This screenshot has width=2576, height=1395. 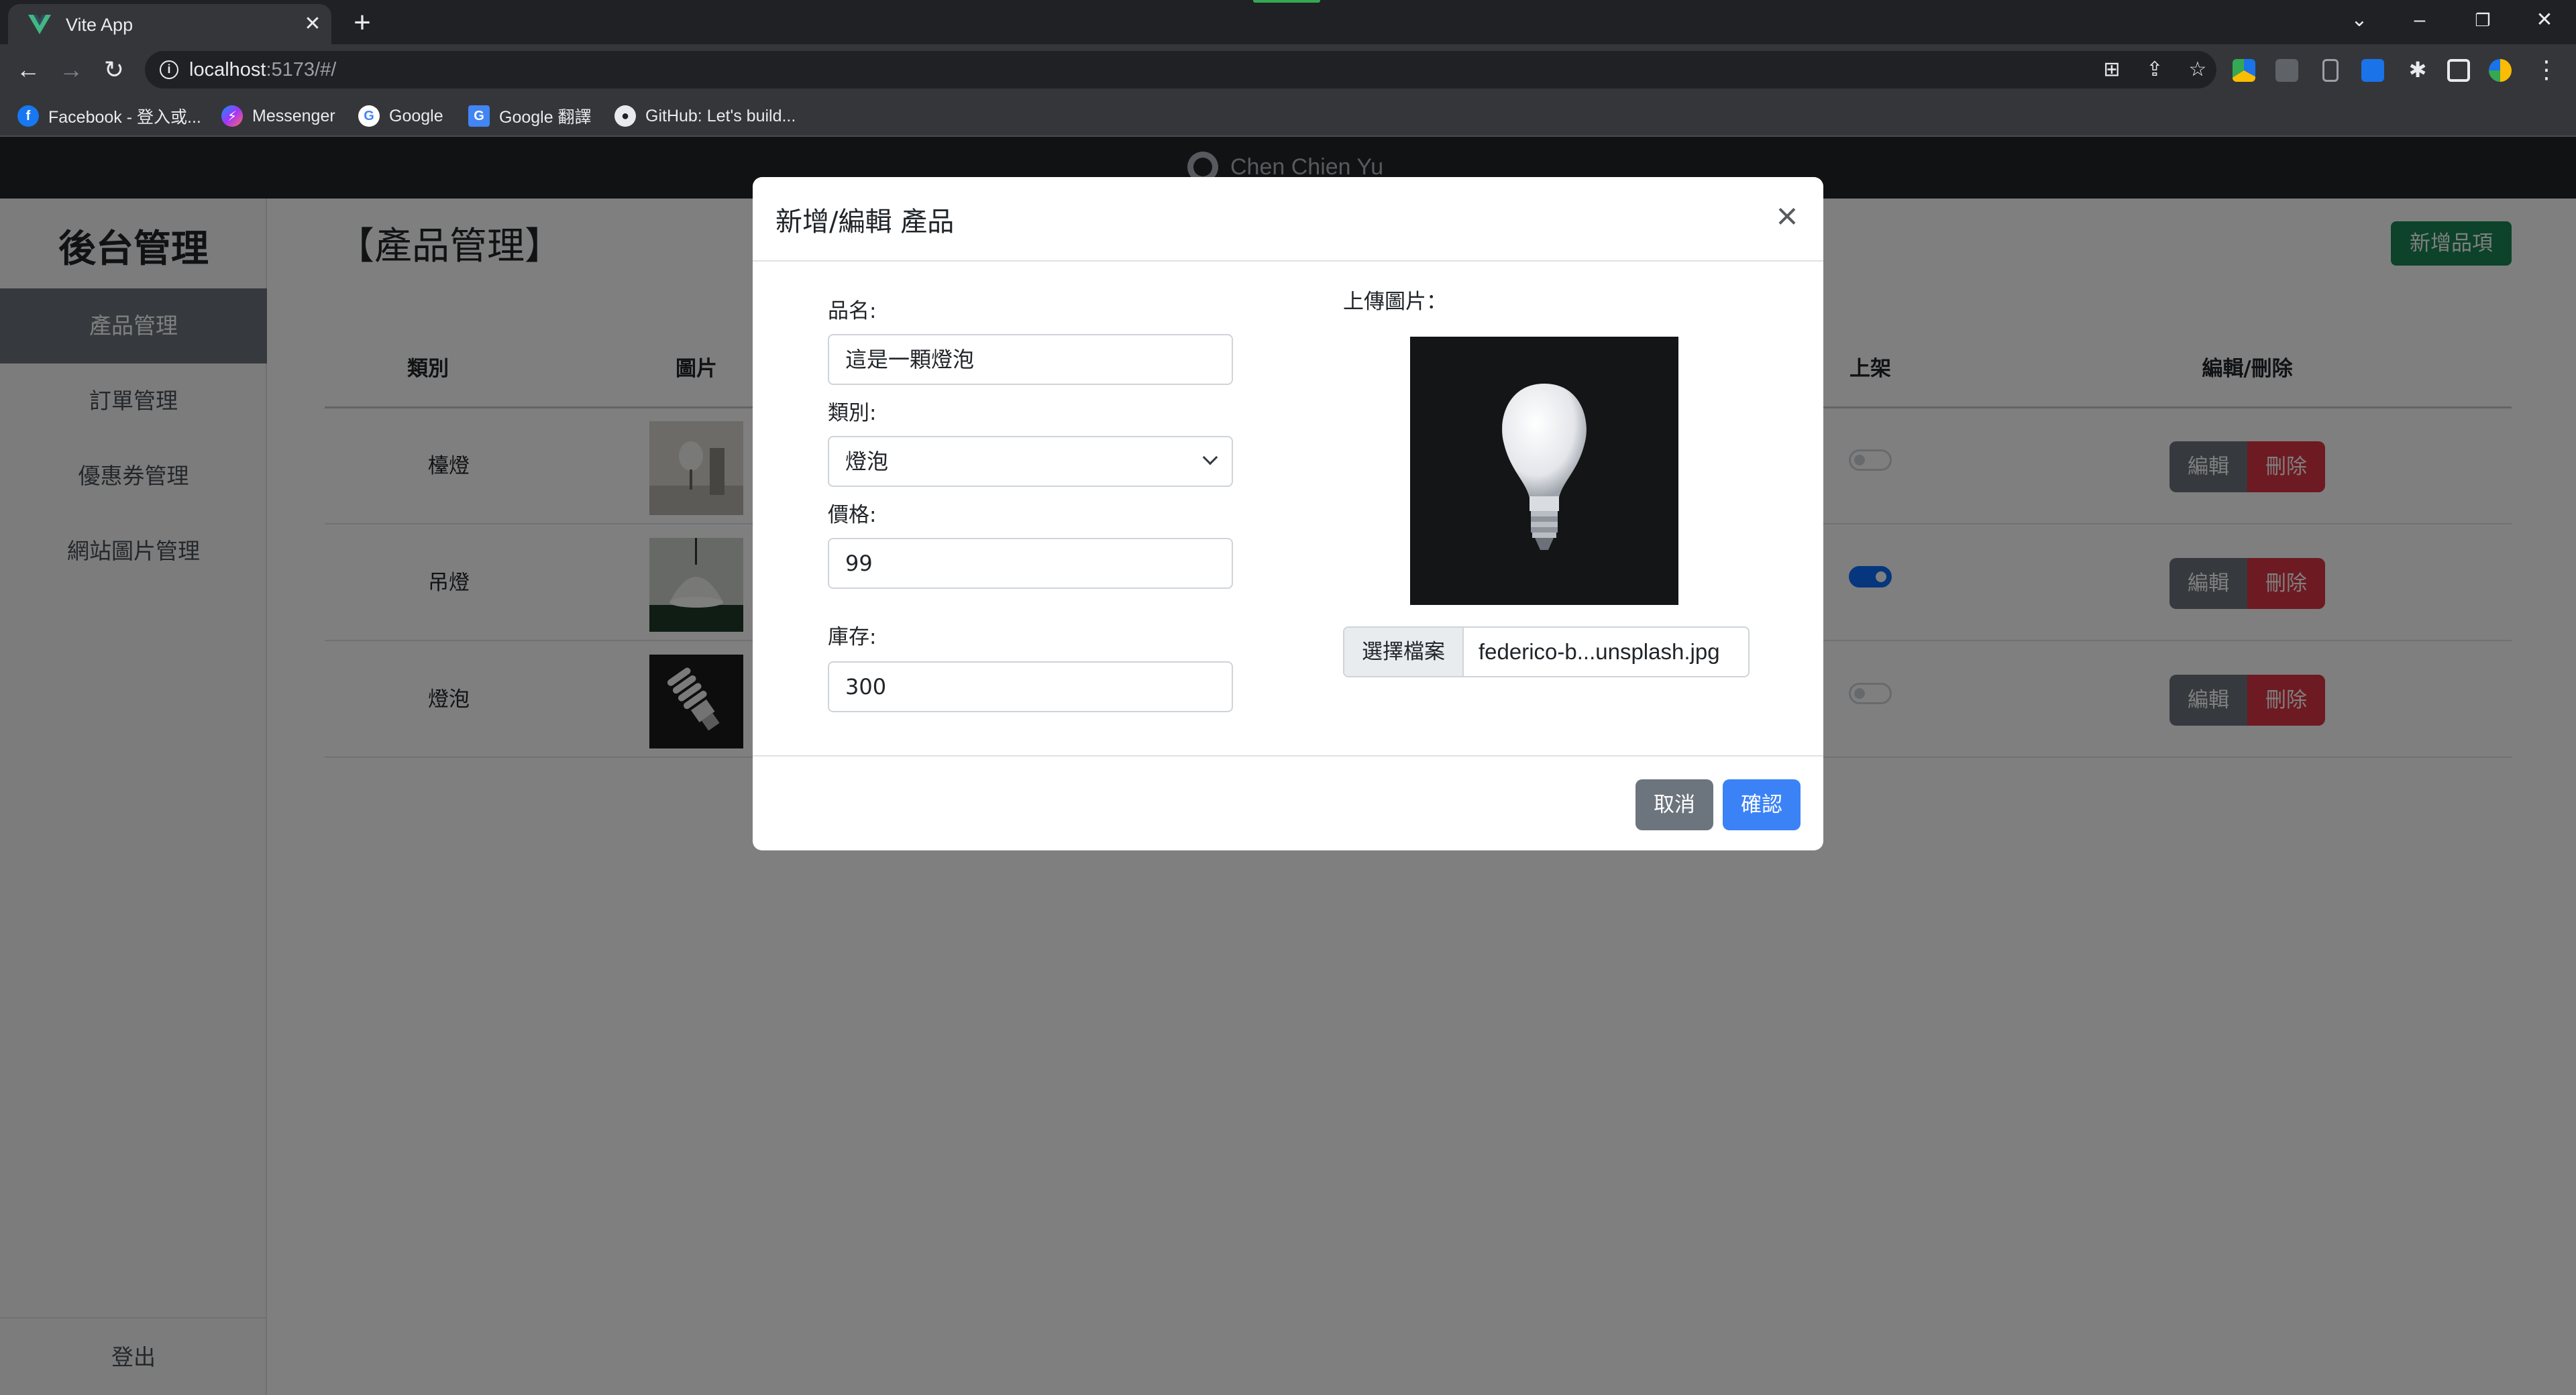 I want to click on forward-icon: →, so click(x=71, y=70).